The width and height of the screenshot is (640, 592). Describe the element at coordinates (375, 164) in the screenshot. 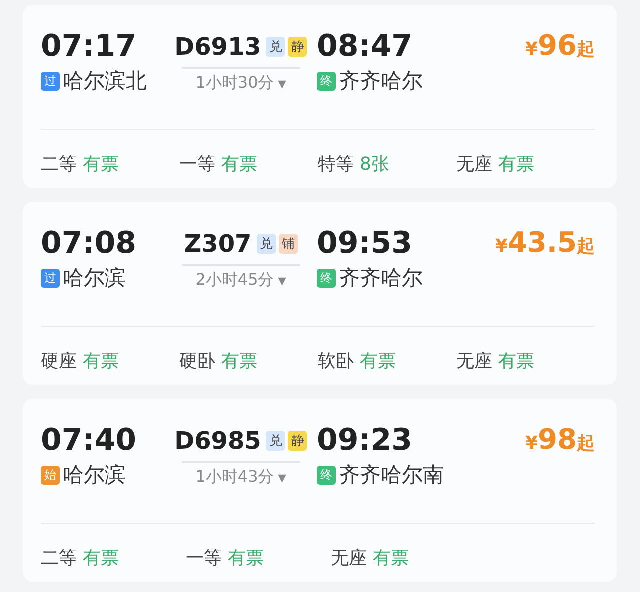

I see `seat-availability: 8张` at that location.